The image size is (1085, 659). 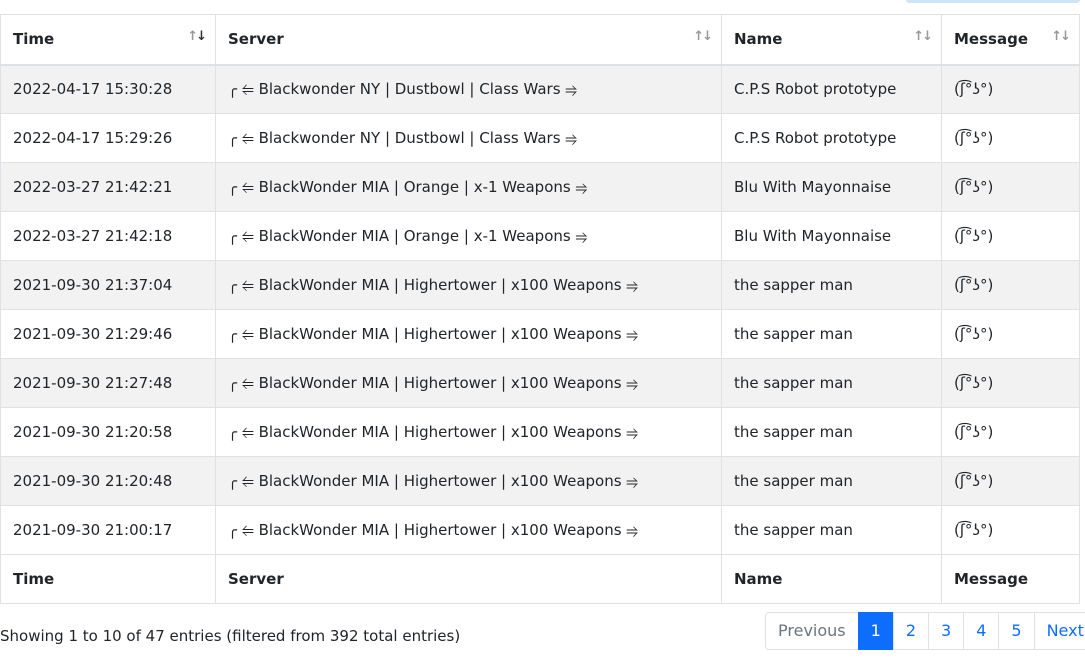 What do you see at coordinates (831, 579) in the screenshot?
I see `footer-name: Name` at bounding box center [831, 579].